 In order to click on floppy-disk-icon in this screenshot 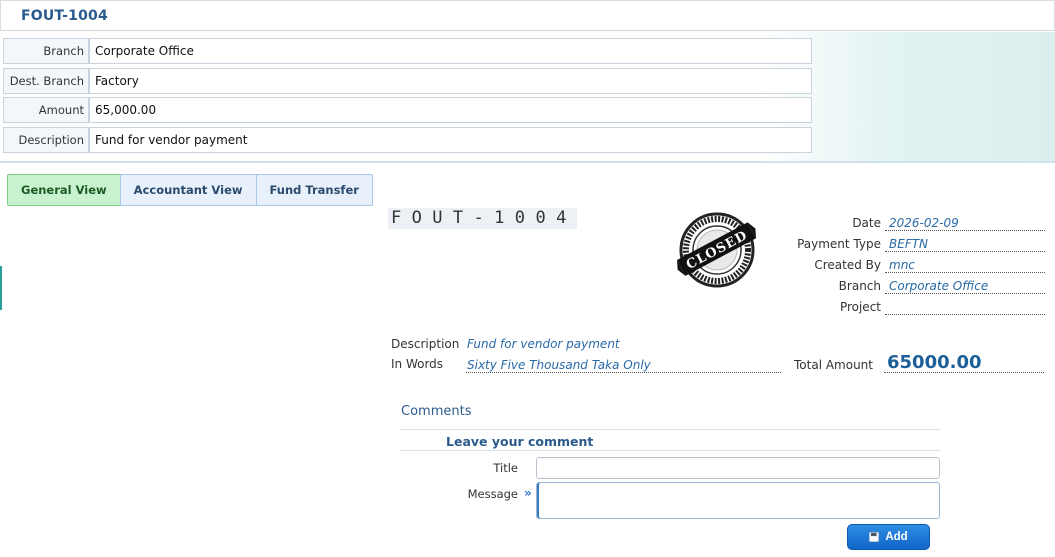, I will do `click(874, 537)`.